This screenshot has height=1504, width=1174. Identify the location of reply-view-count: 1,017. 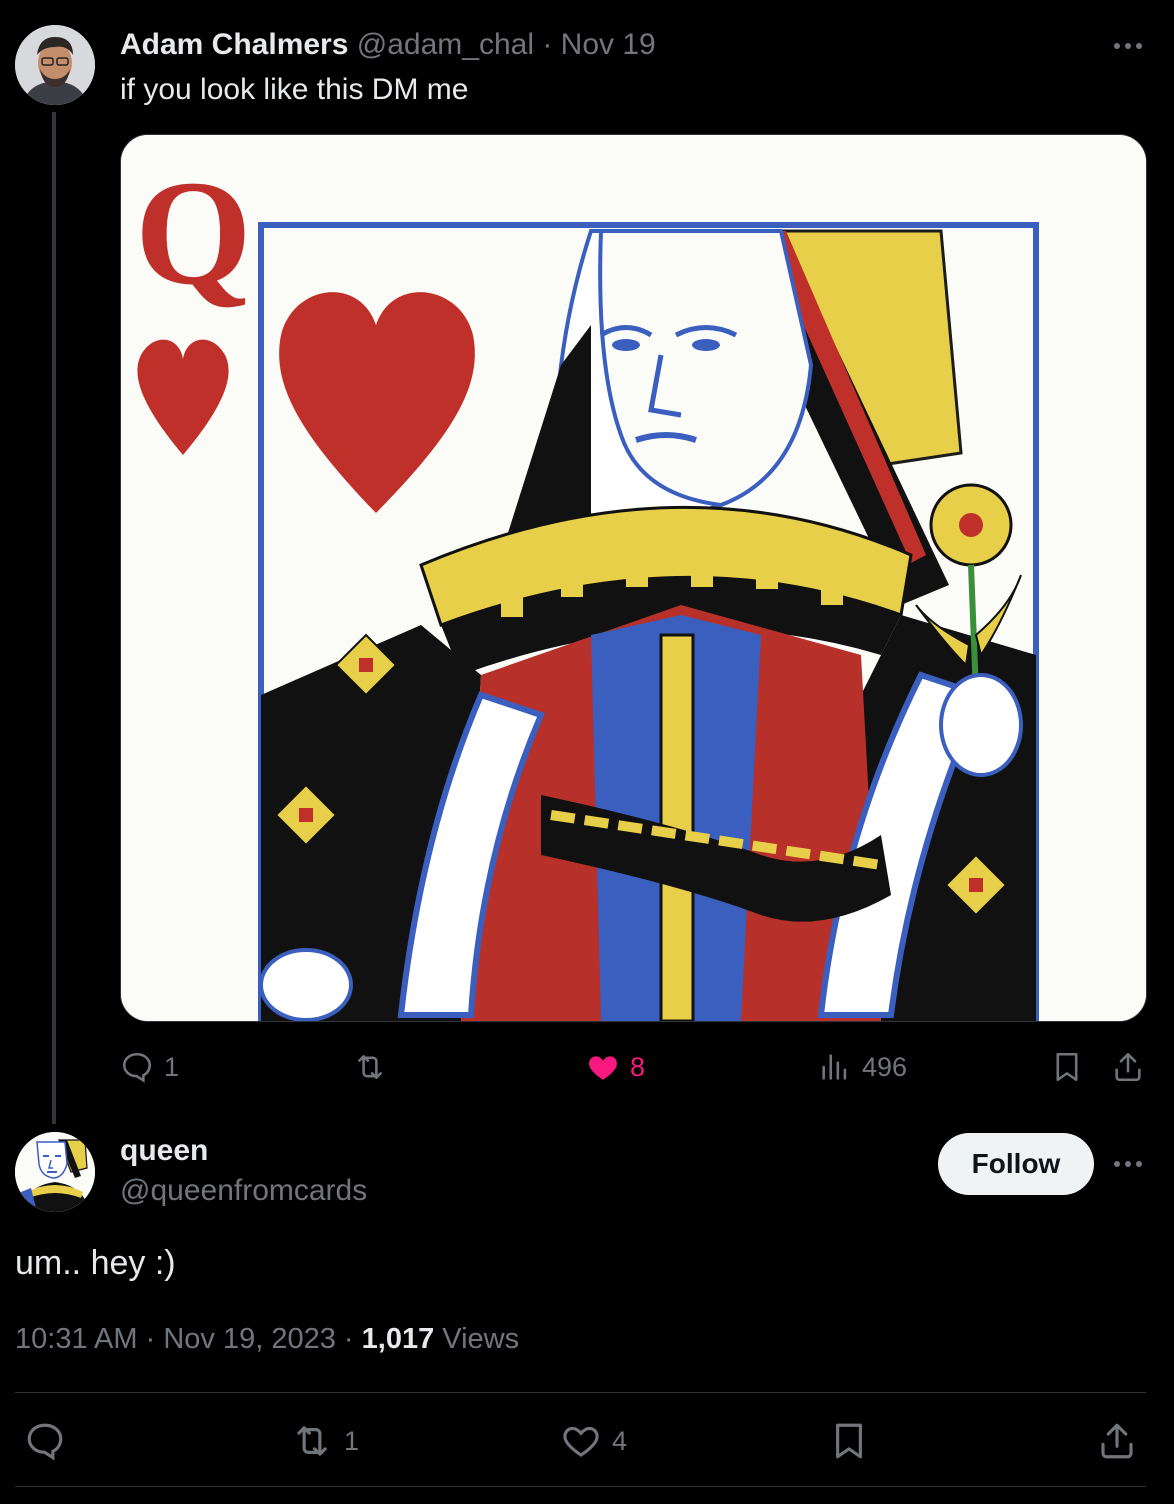
(398, 1339).